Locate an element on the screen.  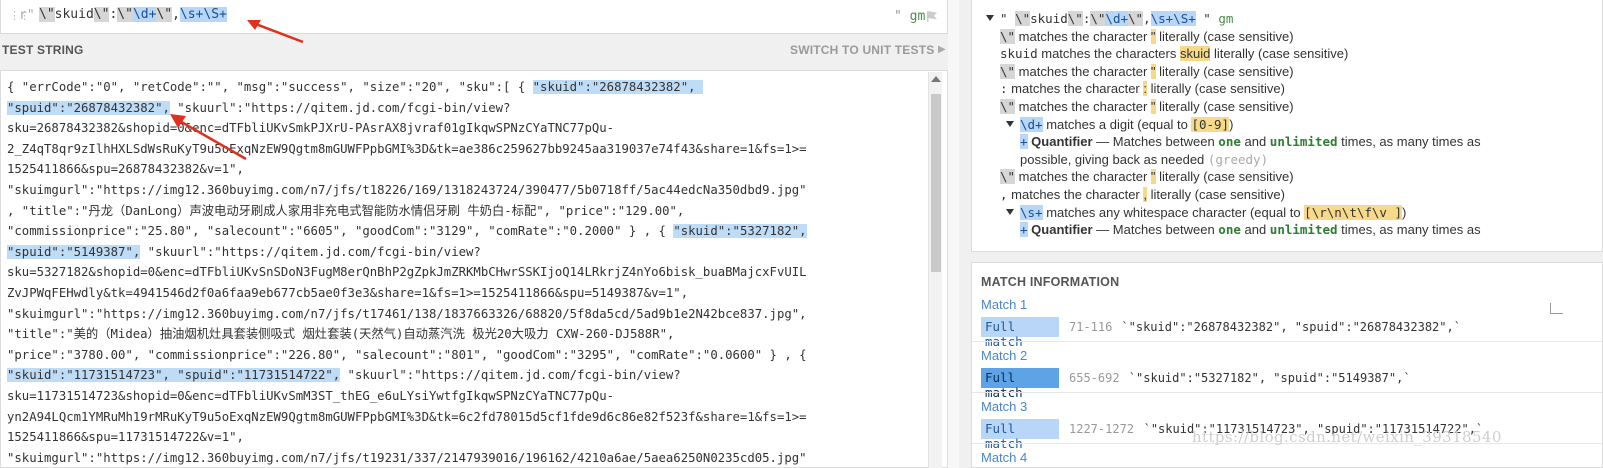
test-string-scrollbar is located at coordinates (935, 270).